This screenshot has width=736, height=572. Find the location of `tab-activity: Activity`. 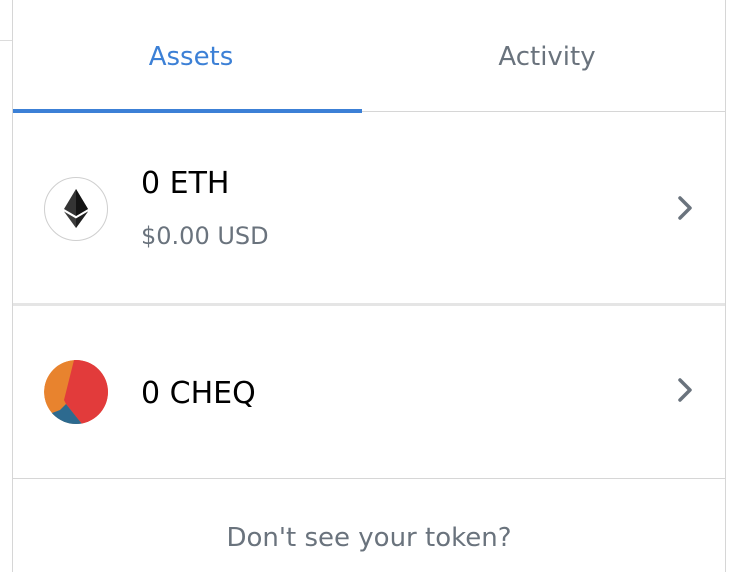

tab-activity: Activity is located at coordinates (547, 56).